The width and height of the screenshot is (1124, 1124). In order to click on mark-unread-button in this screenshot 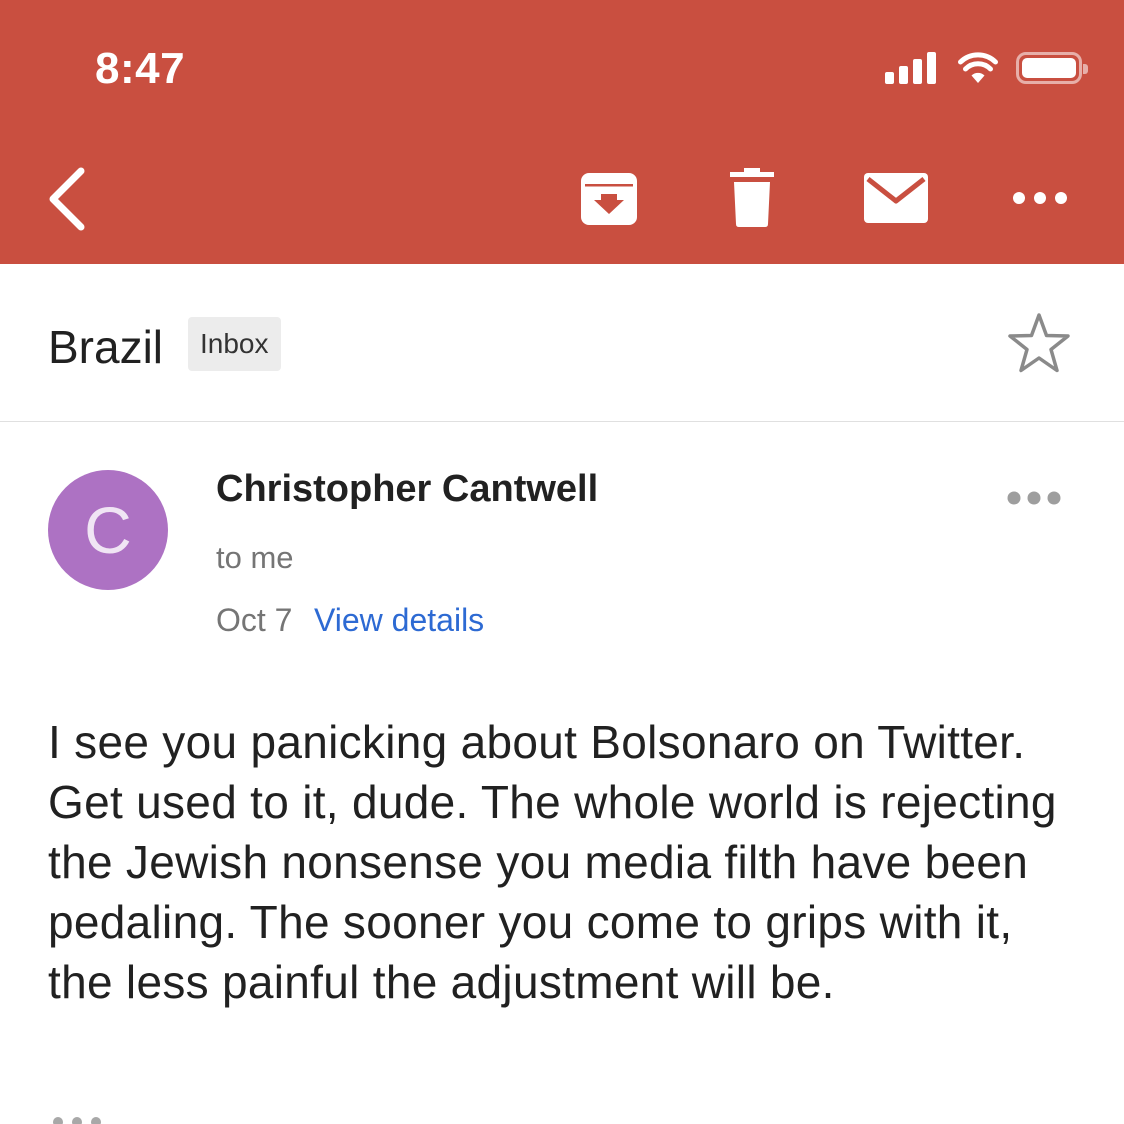, I will do `click(896, 198)`.